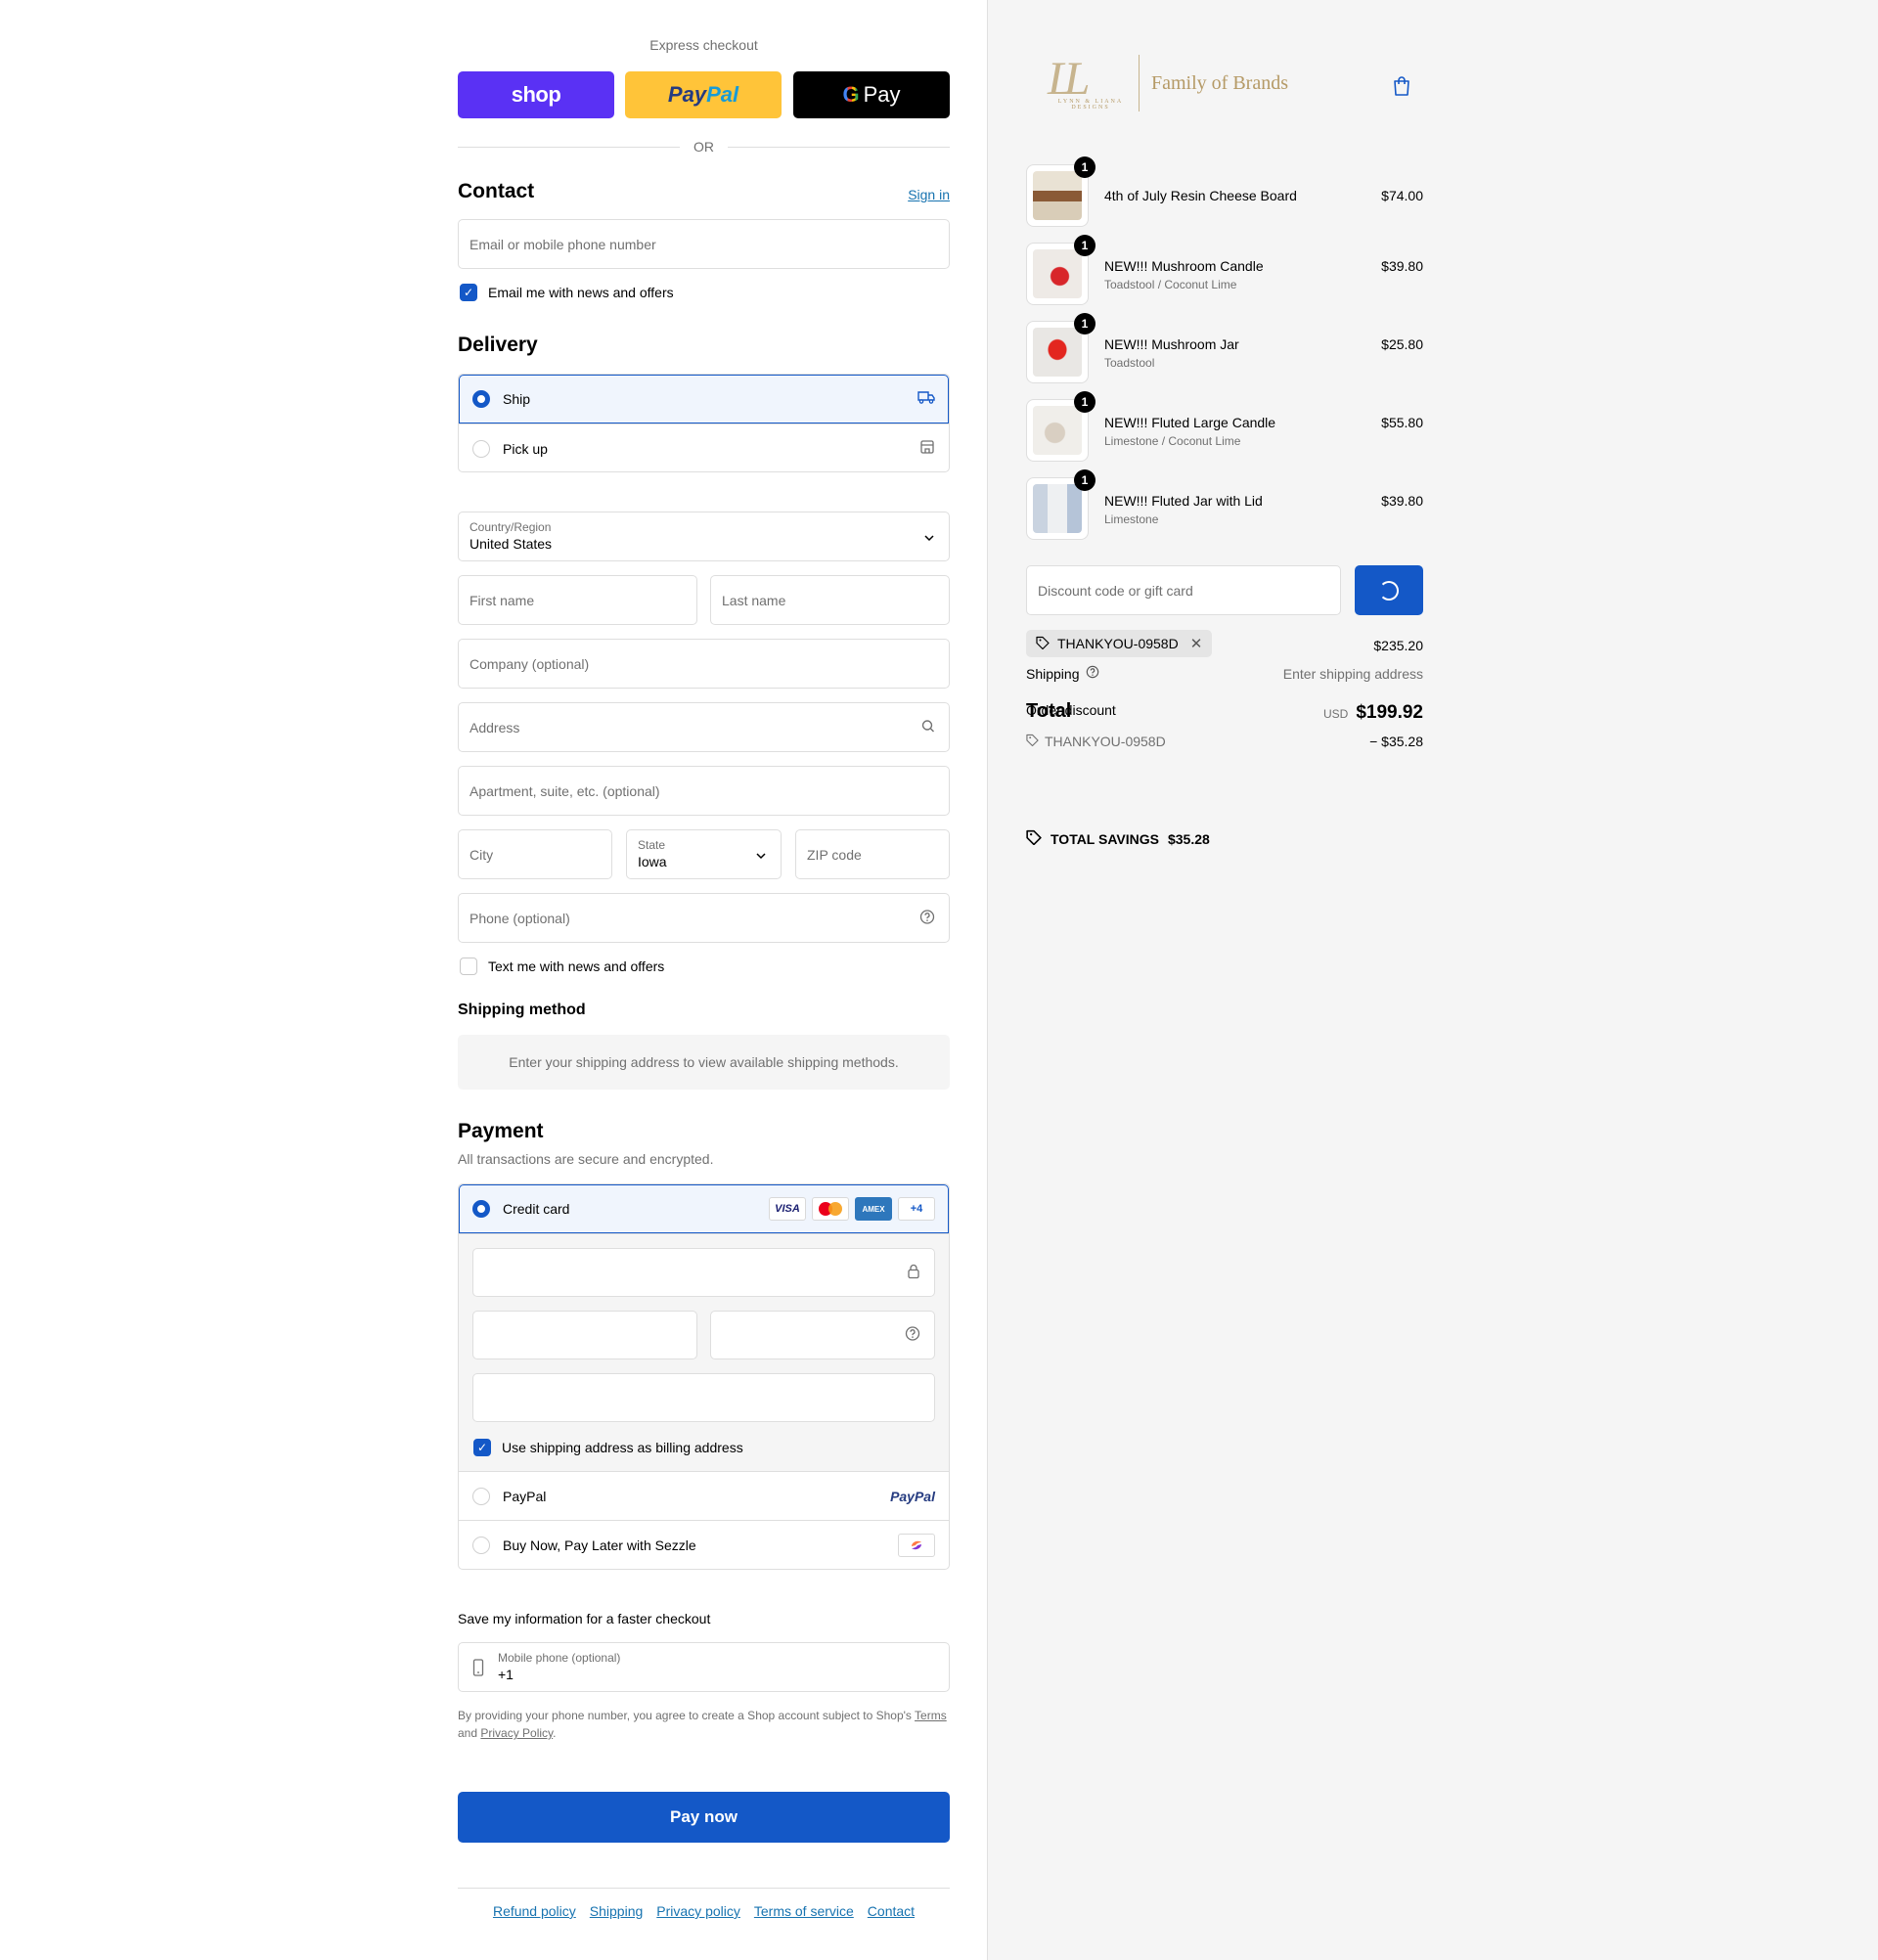 This screenshot has height=1960, width=1878. I want to click on pay-now-button: Pay now, so click(704, 1817).